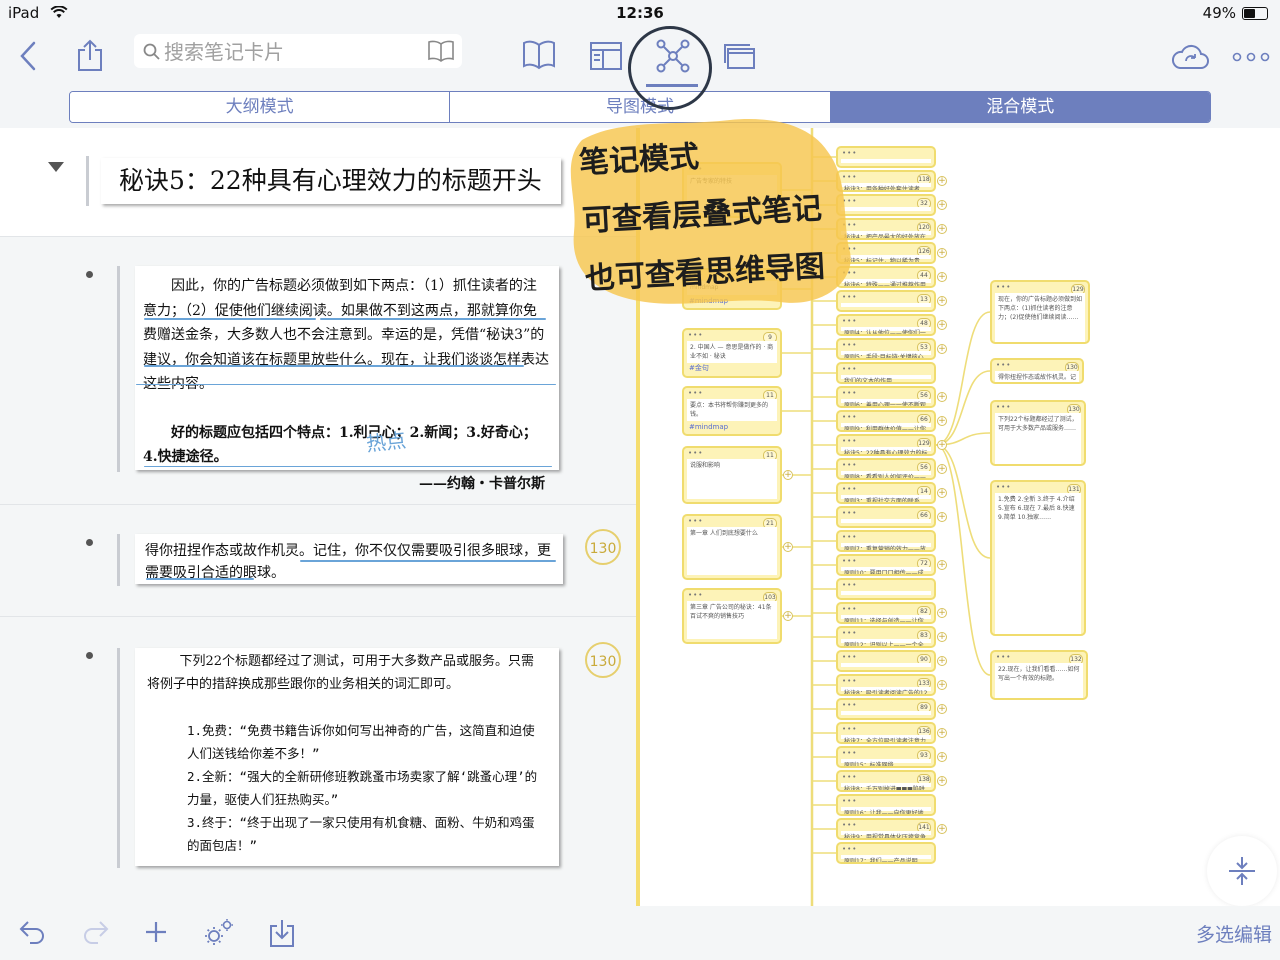 This screenshot has width=1280, height=960. What do you see at coordinates (886, 421) in the screenshot?
I see `topic-node: •••66原则9：利用群体价值——让你们想要购买的产品` at bounding box center [886, 421].